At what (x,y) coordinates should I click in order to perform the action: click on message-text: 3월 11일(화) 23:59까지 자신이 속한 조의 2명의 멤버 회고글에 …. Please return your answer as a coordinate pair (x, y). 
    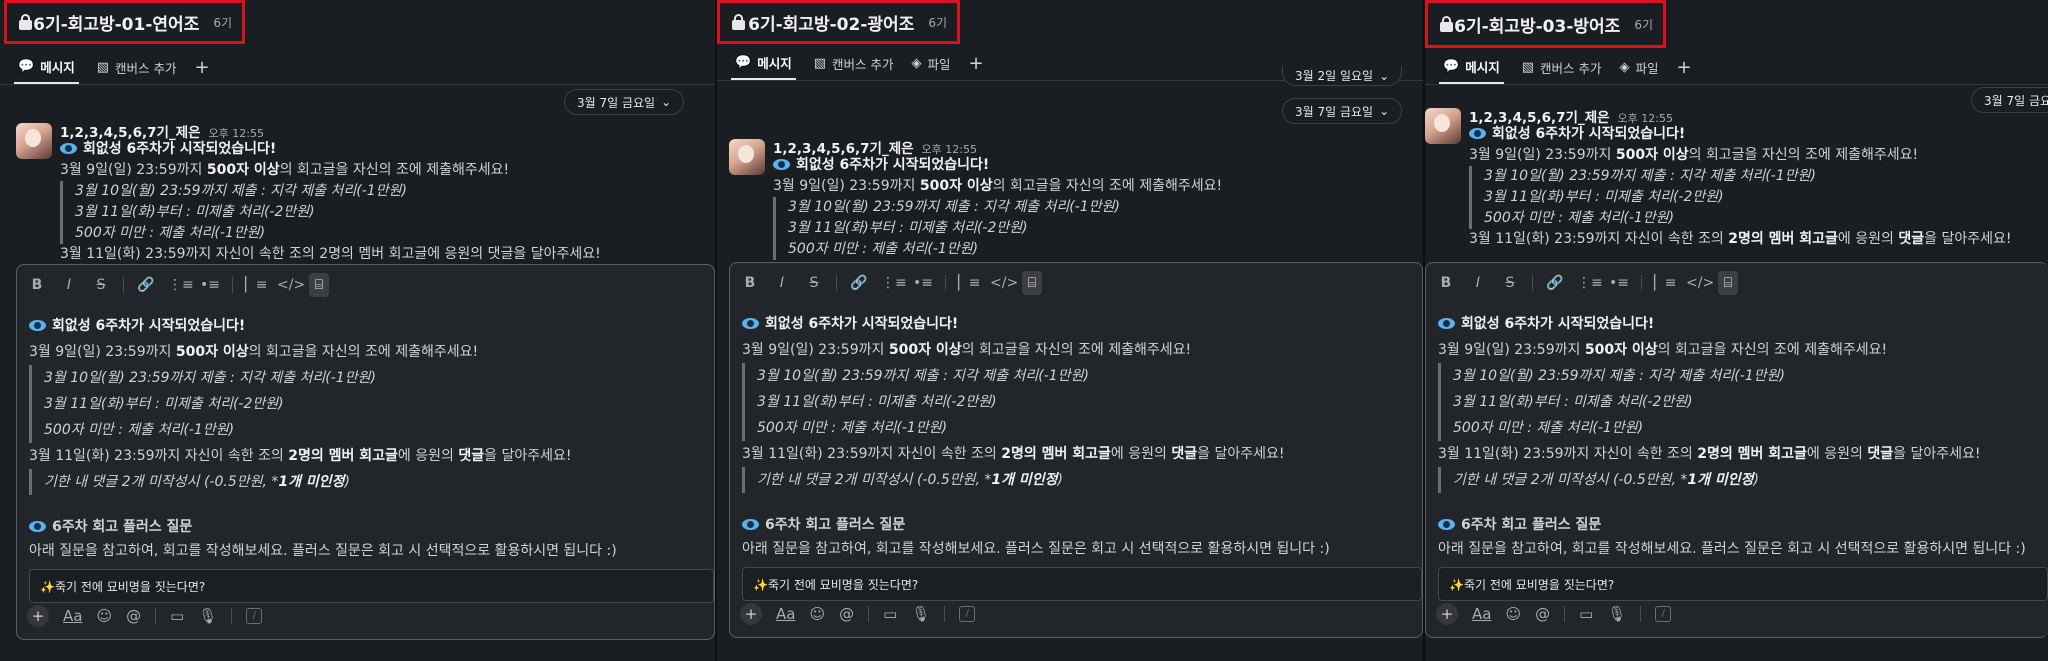
    Looking at the image, I should click on (330, 254).